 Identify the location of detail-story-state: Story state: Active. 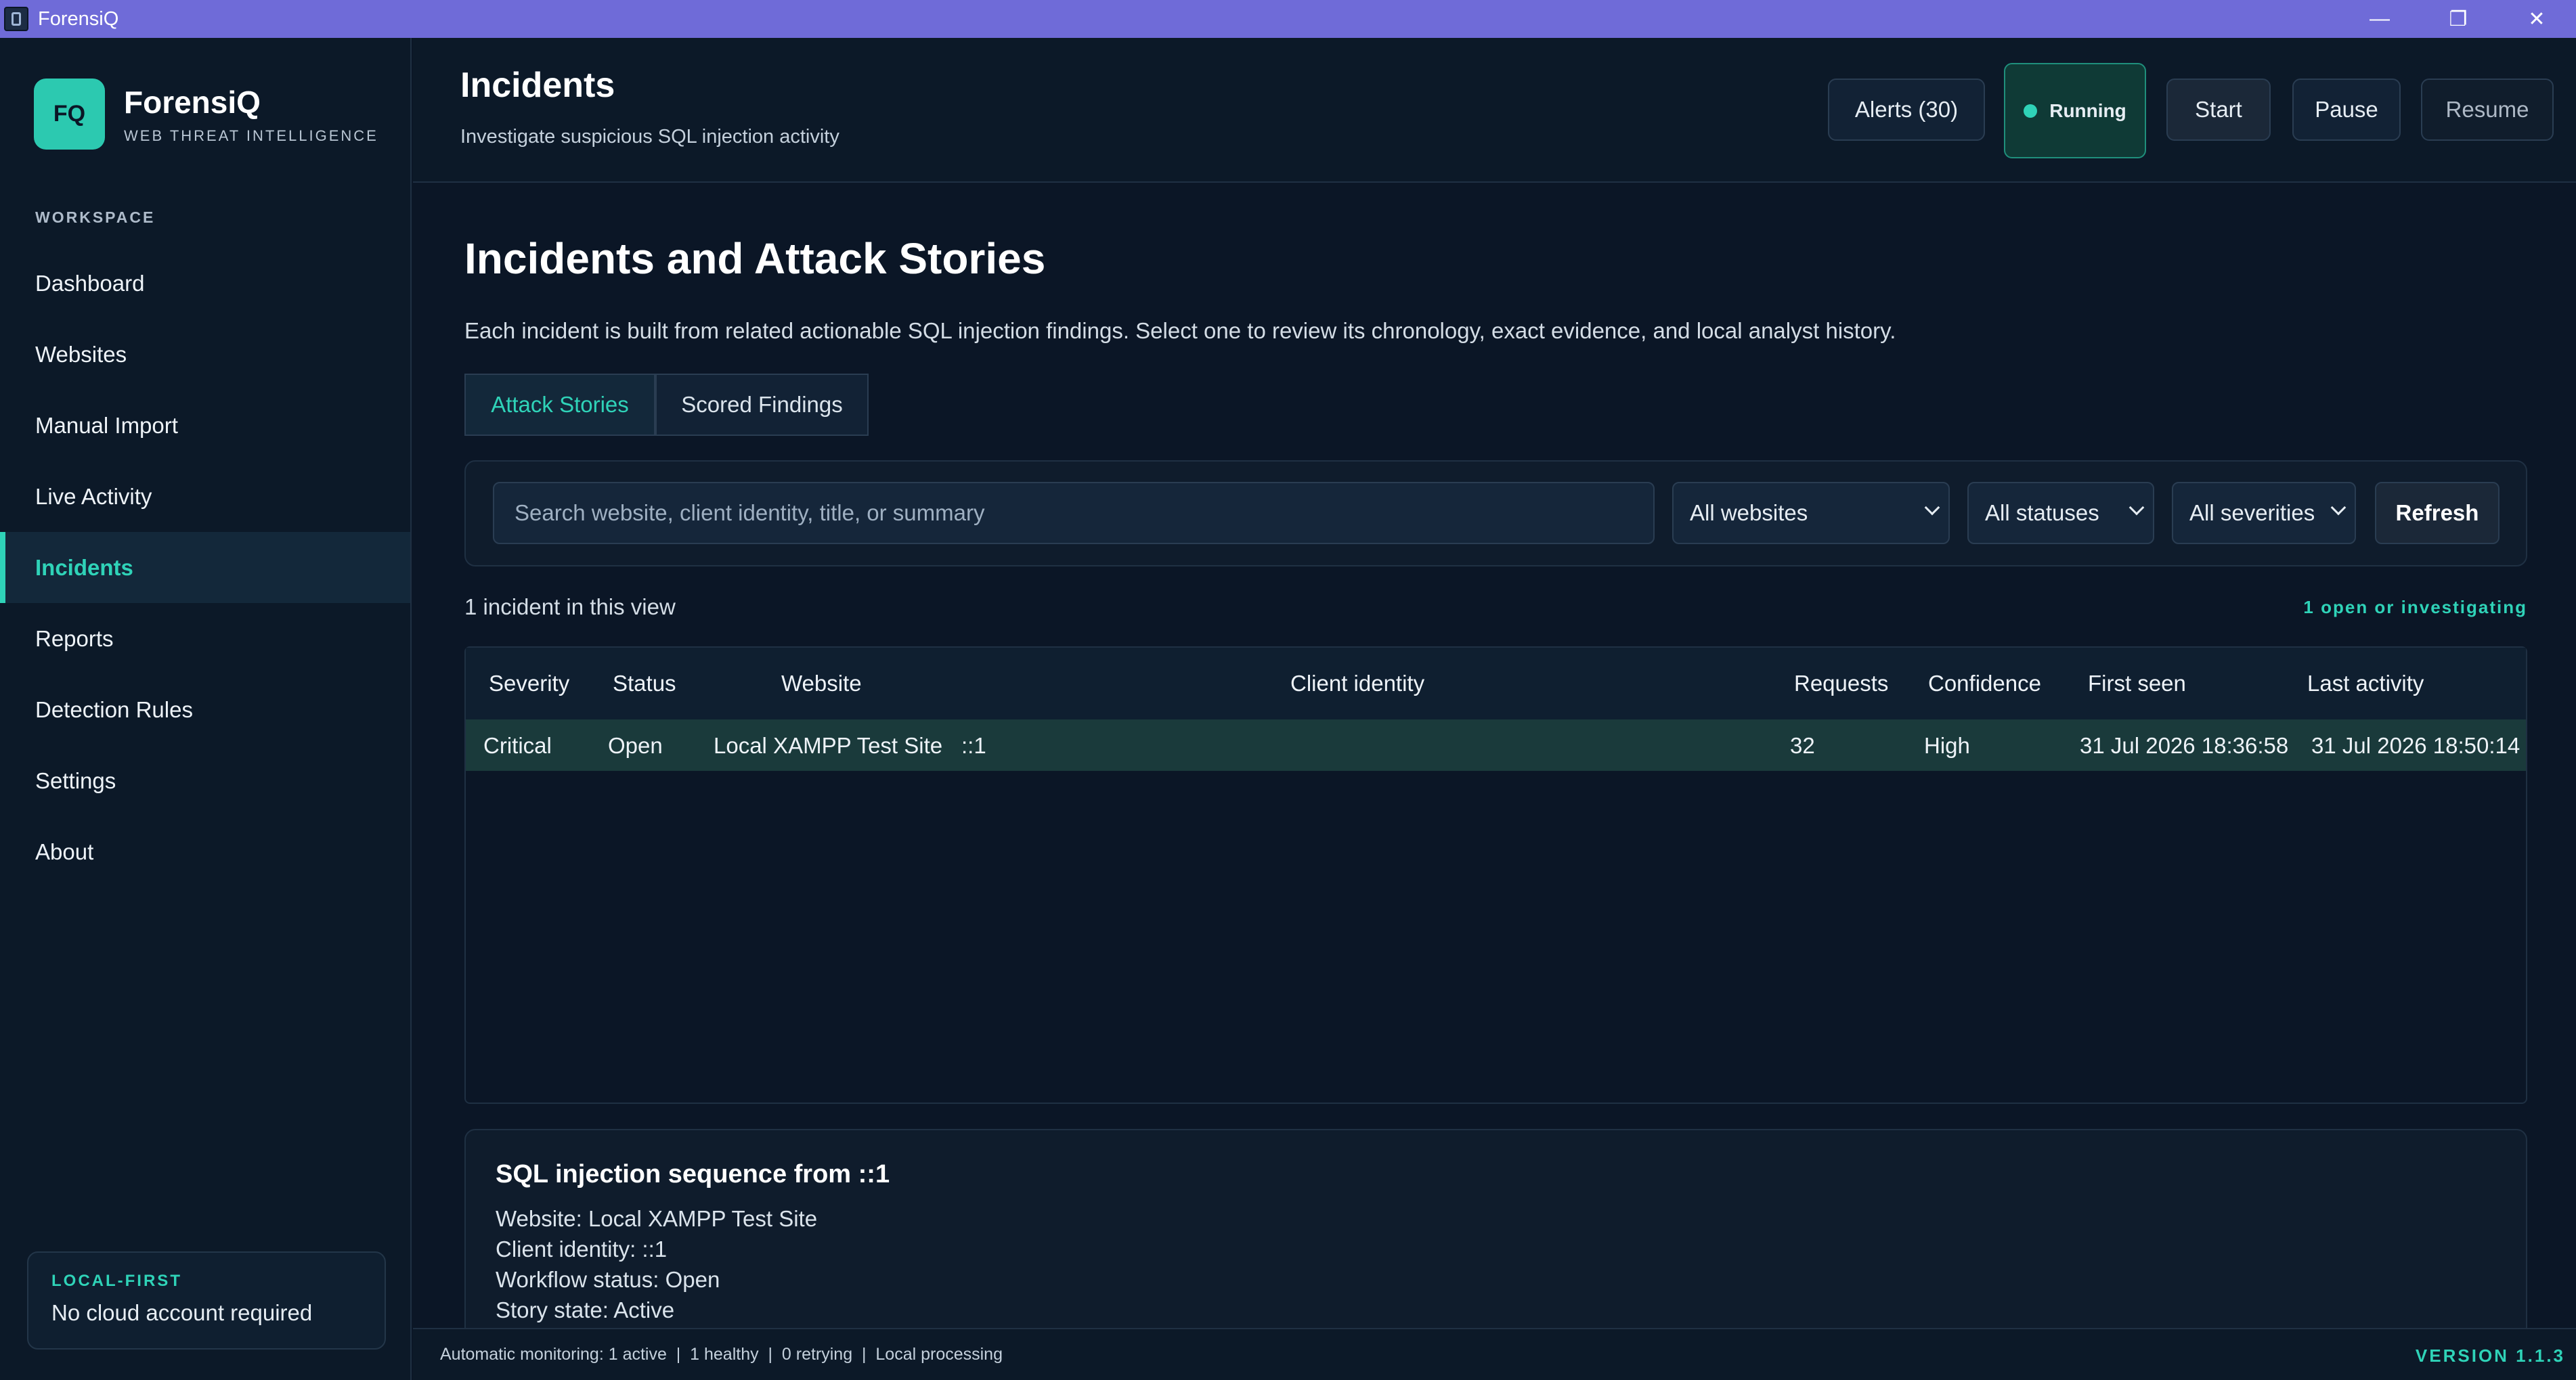
(585, 1309).